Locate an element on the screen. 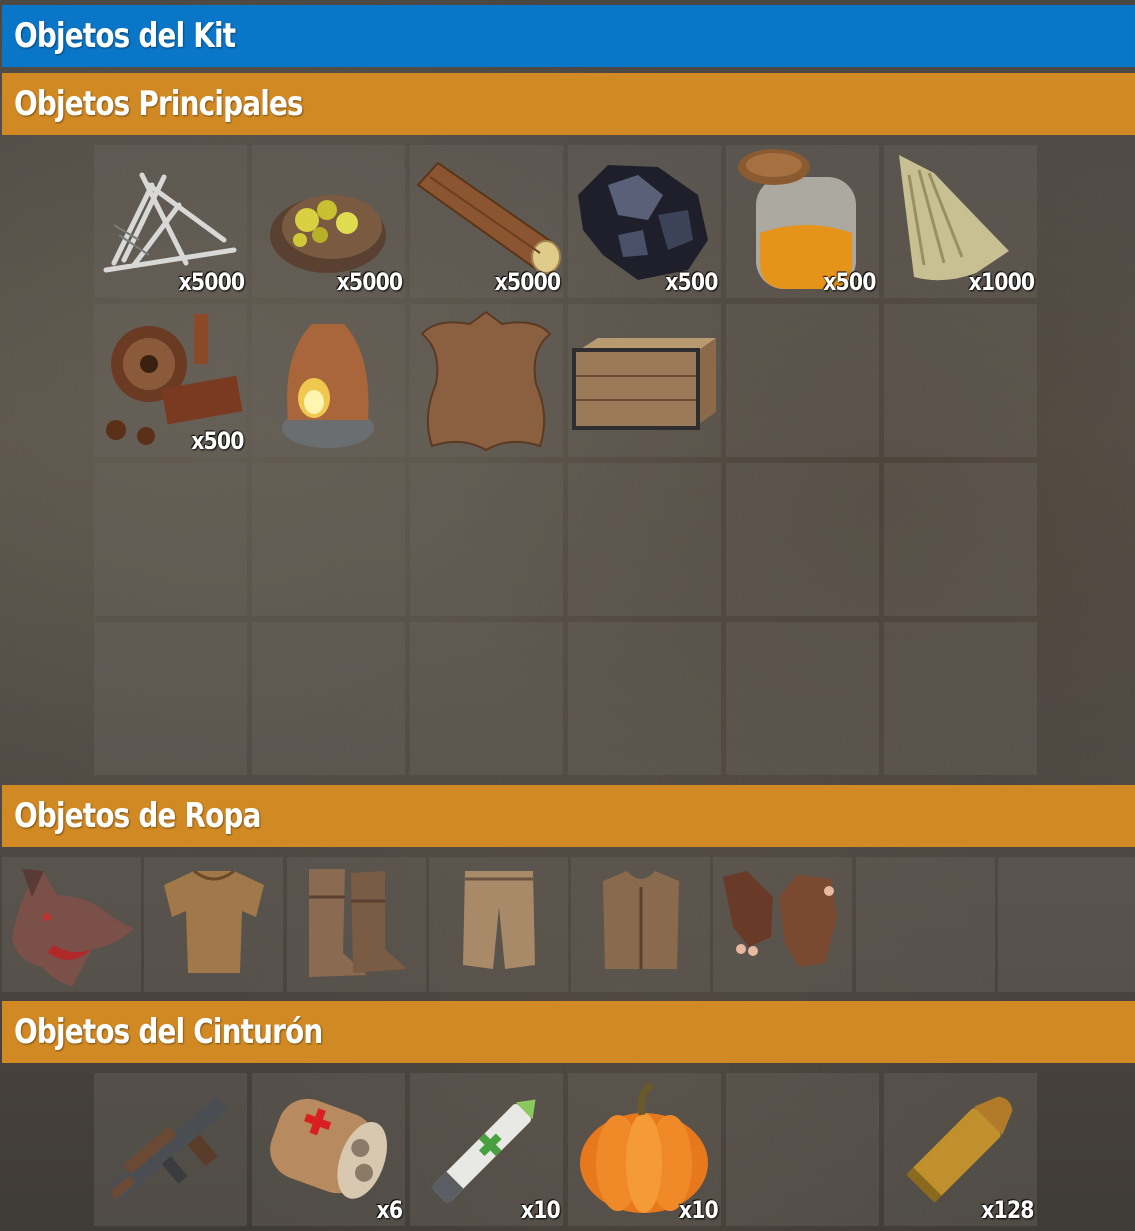 The width and height of the screenshot is (1135, 1231). main-slot-3: x5000 is located at coordinates (486, 221).